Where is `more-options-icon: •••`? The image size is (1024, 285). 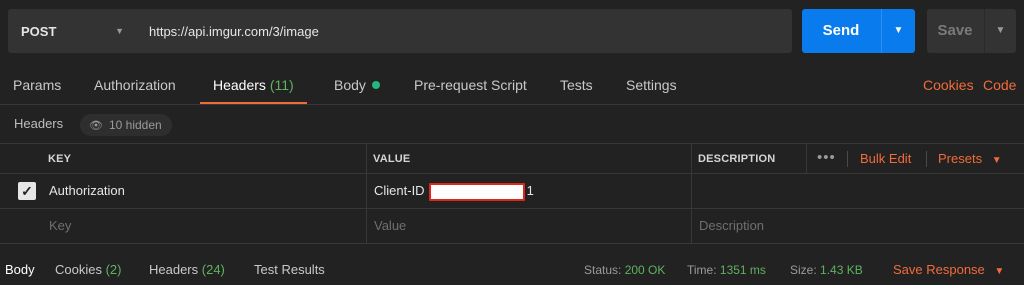 more-options-icon: ••• is located at coordinates (826, 159).